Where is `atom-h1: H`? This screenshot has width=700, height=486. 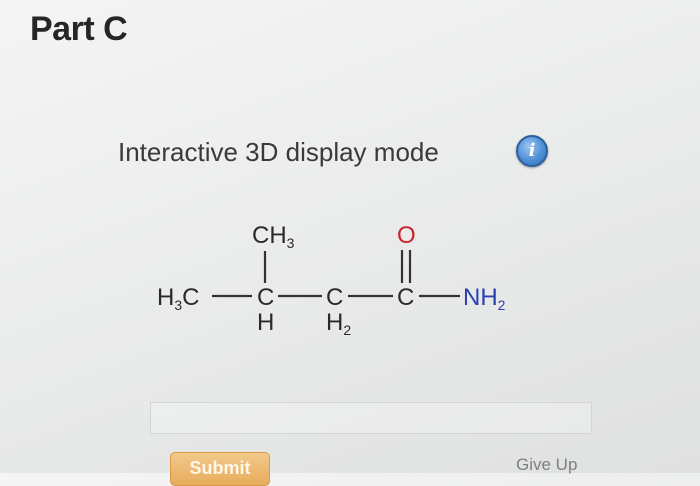
atom-h1: H is located at coordinates (265, 322).